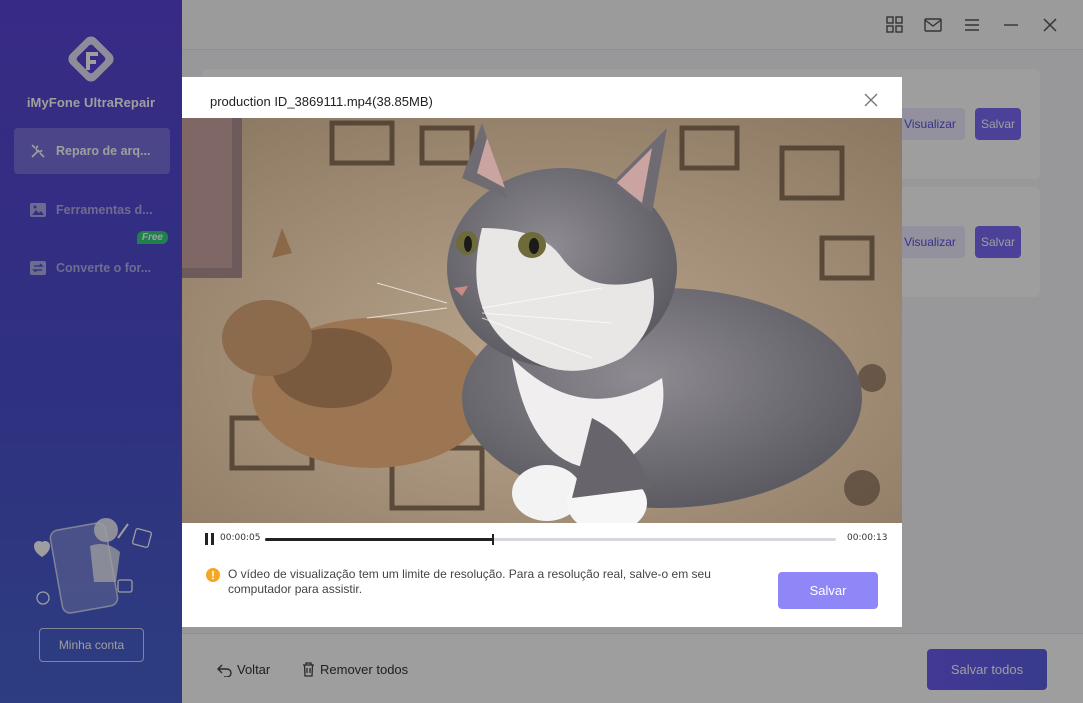  I want to click on total-time: 00:00:13, so click(867, 538).